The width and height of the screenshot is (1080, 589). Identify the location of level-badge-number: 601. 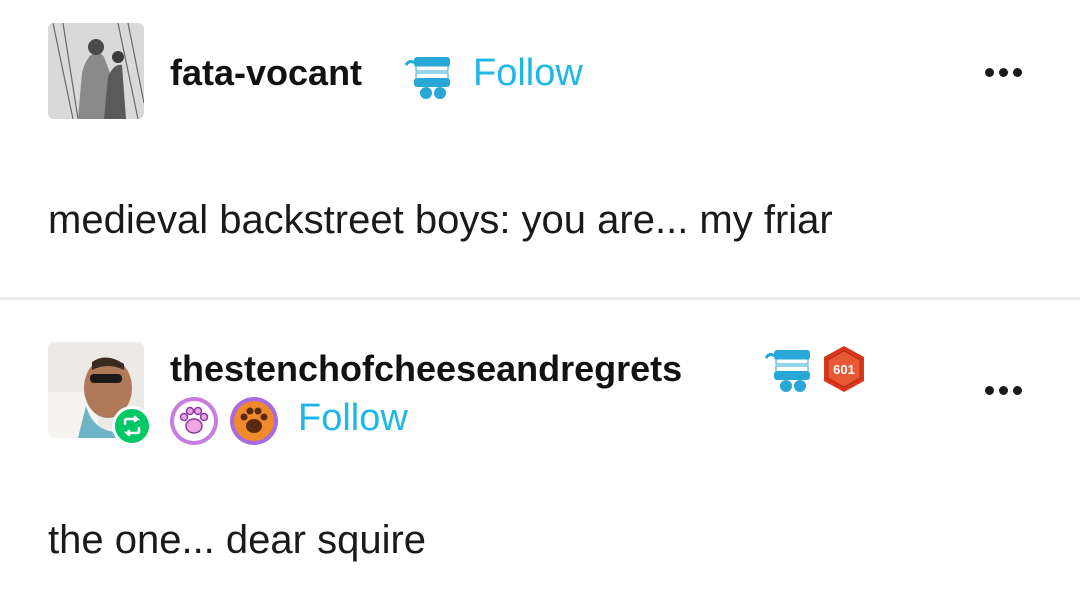
(844, 369).